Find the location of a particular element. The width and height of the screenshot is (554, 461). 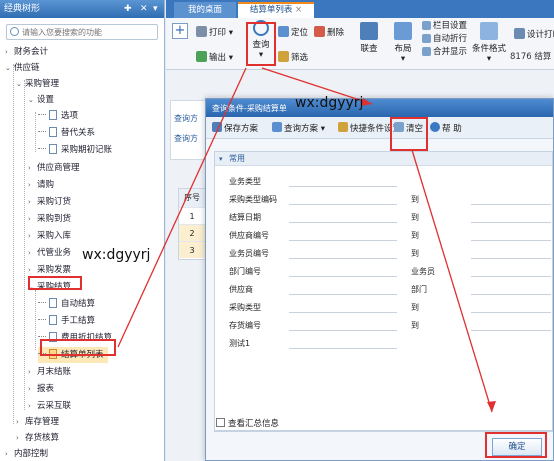

annotation-box-ok is located at coordinates (516, 445).